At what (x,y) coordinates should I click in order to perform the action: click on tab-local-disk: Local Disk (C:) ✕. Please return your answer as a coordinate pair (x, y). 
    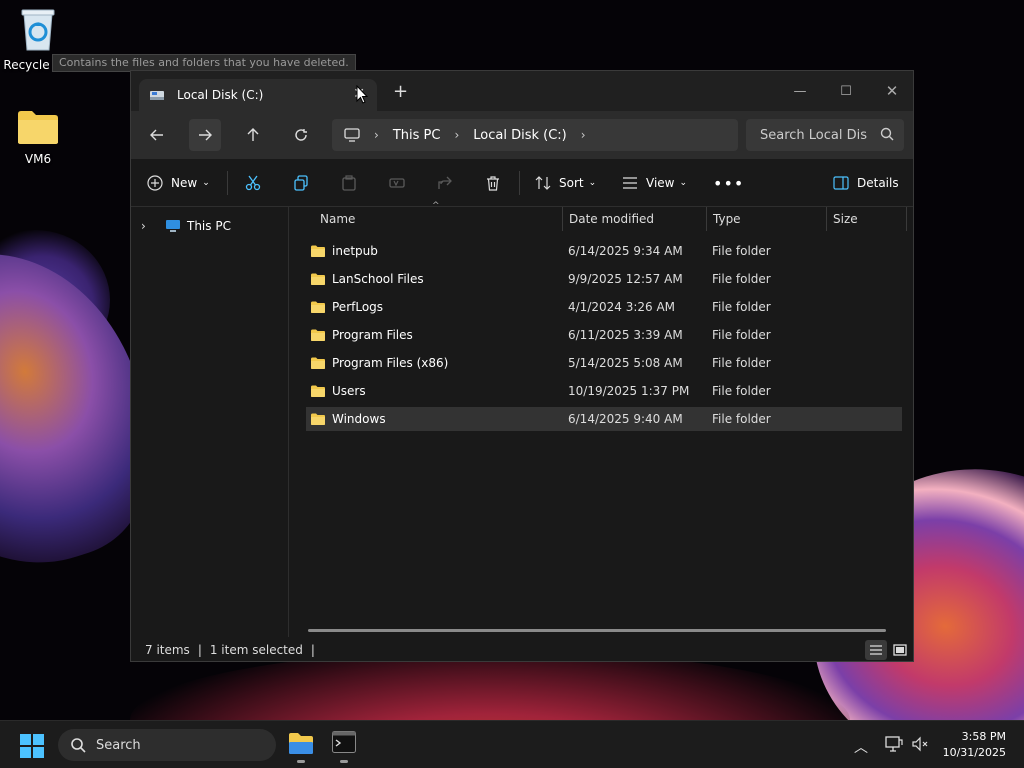
    Looking at the image, I should click on (258, 95).